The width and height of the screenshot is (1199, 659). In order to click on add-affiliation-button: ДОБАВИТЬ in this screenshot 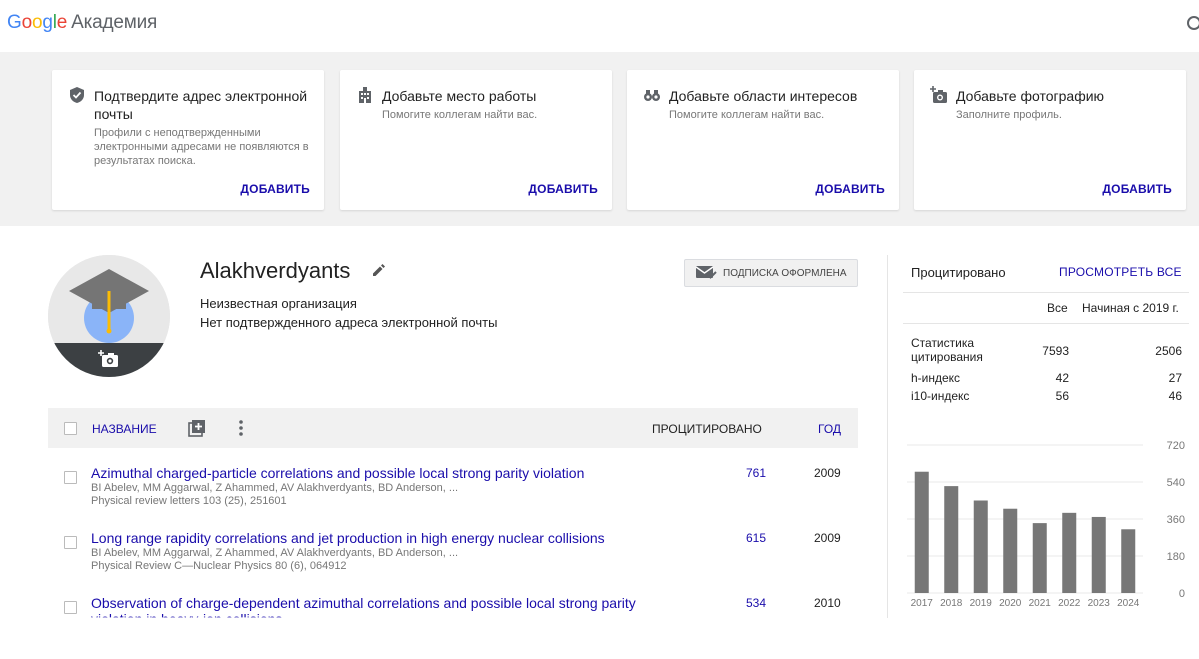, I will do `click(563, 189)`.